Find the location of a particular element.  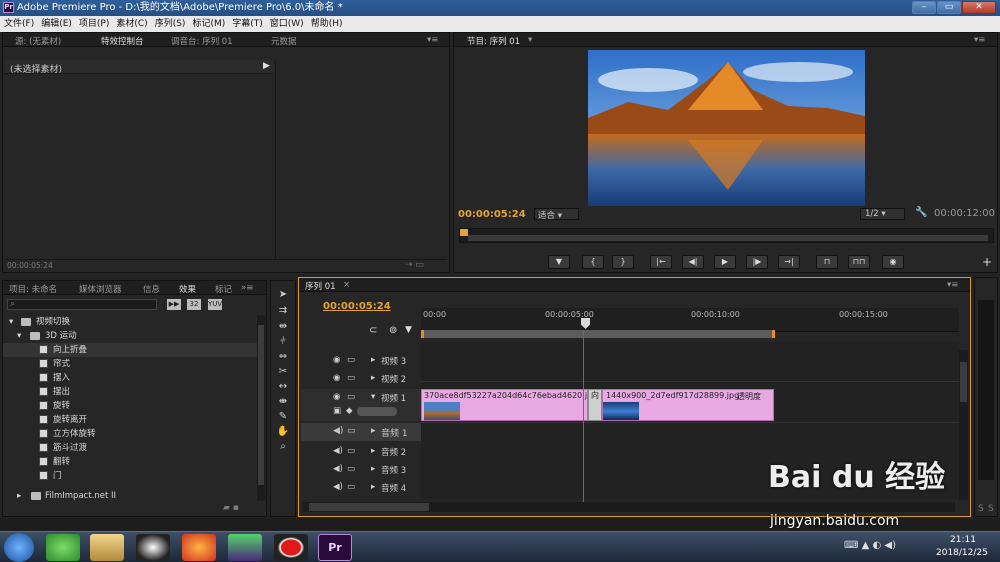

tree-item: 帘式 is located at coordinates (134, 364).